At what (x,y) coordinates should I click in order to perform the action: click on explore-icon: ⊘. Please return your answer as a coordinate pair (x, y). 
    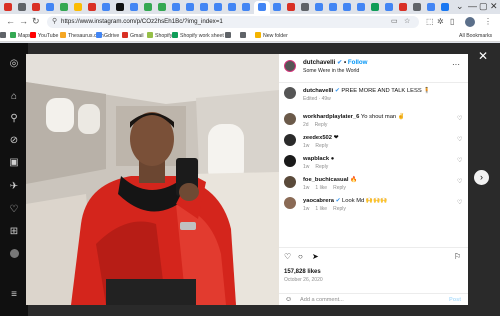
    Looking at the image, I should click on (14, 141).